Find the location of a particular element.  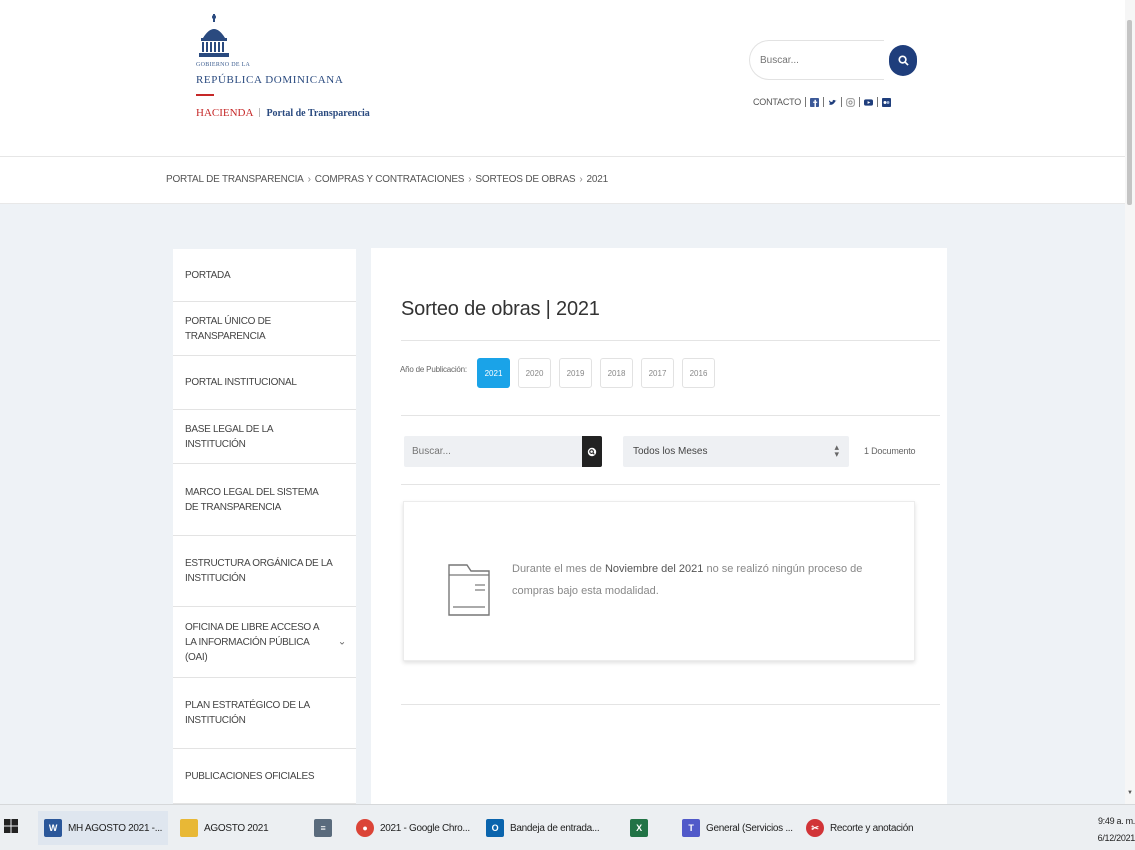

month-select: Todos los Meses ▴ ▾ is located at coordinates (736, 451).